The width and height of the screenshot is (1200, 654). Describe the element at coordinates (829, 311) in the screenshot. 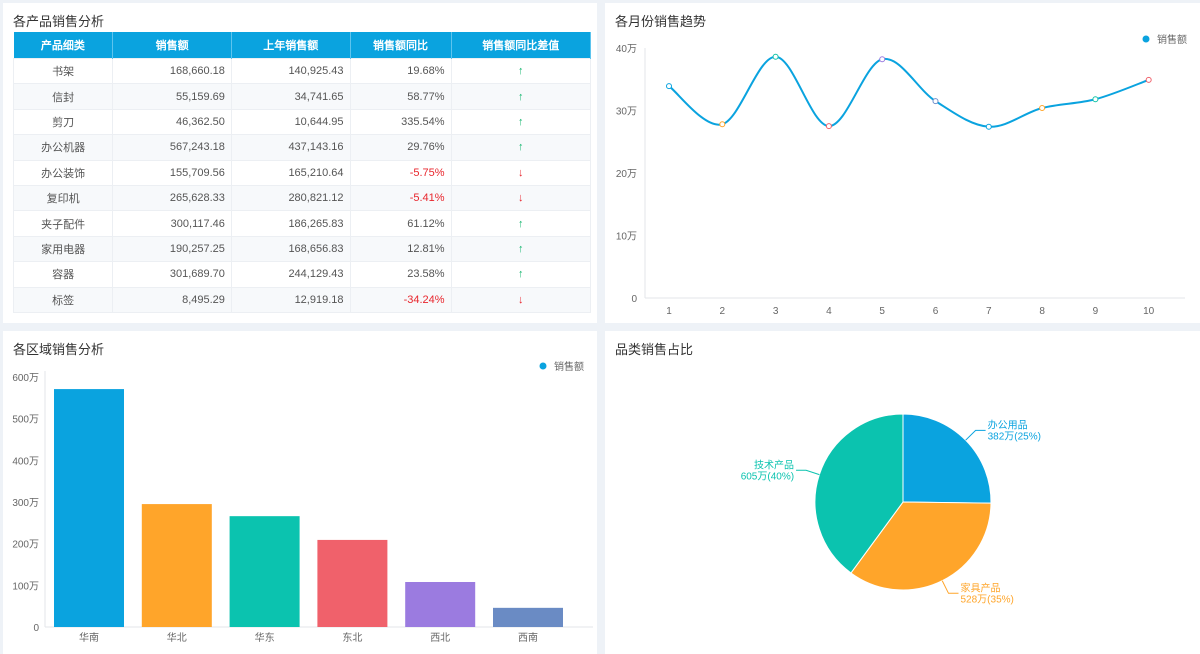

I see `x-tick-label: 4` at that location.